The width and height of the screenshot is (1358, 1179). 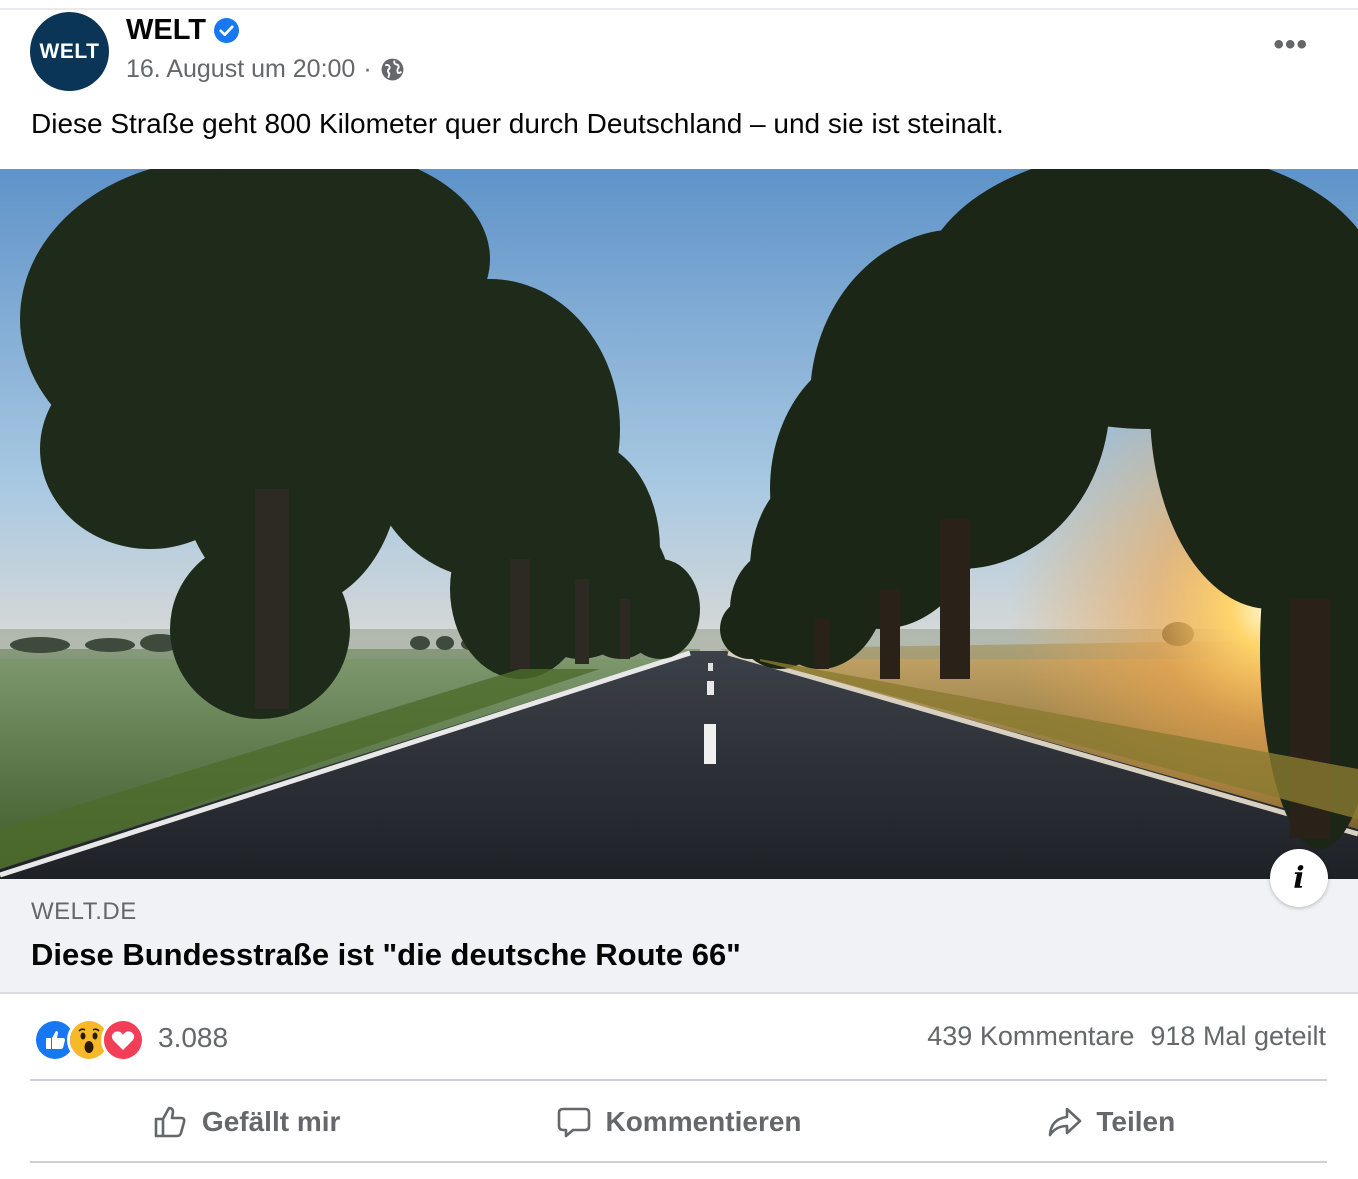 I want to click on shares-count: 918 Mal geteilt, so click(x=1238, y=1036).